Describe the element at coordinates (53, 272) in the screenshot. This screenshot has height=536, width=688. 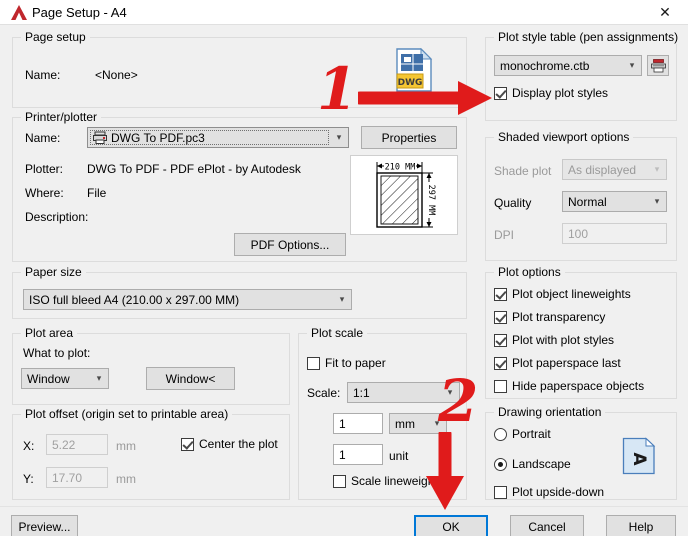
I see `paper-size-group-title: Paper size` at that location.